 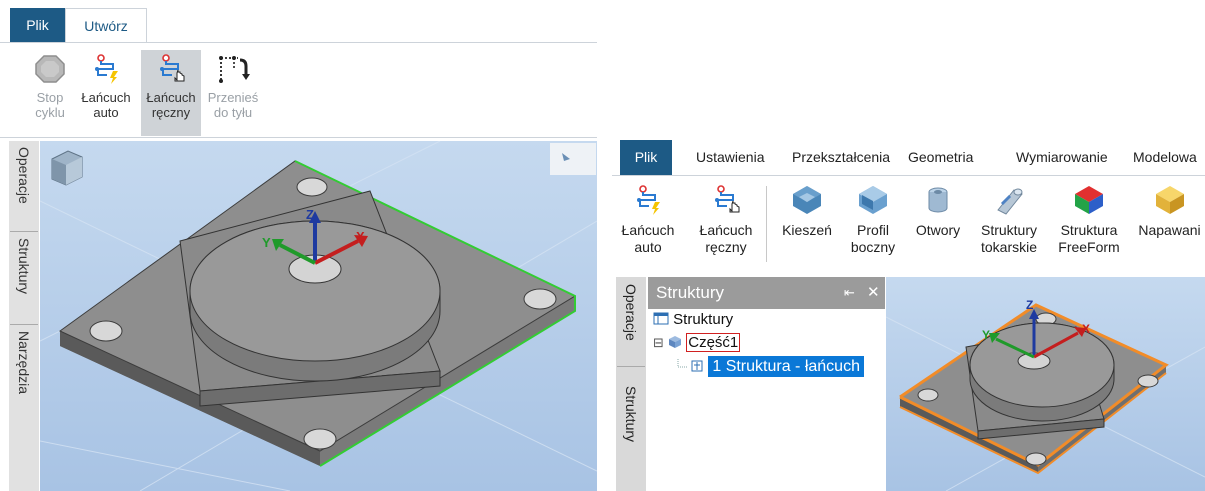 I want to click on structures-panel-title: Struktury, so click(x=690, y=292).